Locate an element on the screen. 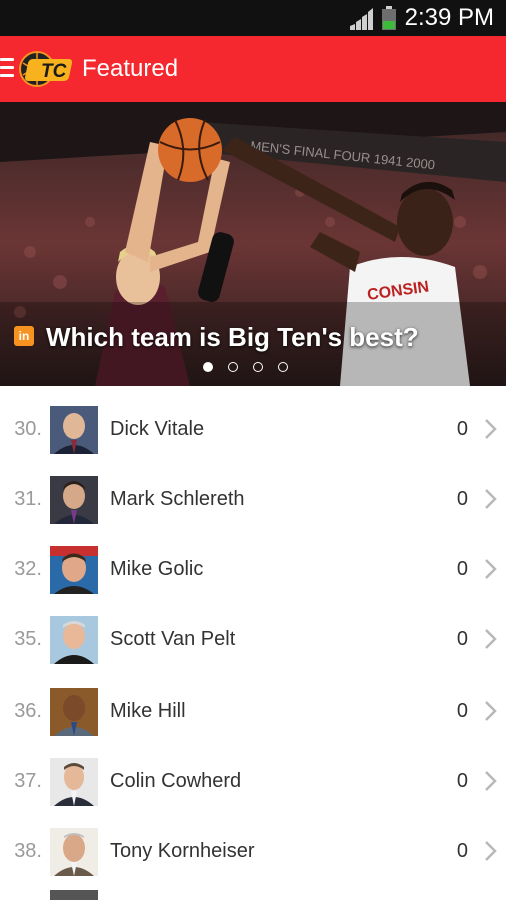  rank-number: 31. is located at coordinates (28, 499).